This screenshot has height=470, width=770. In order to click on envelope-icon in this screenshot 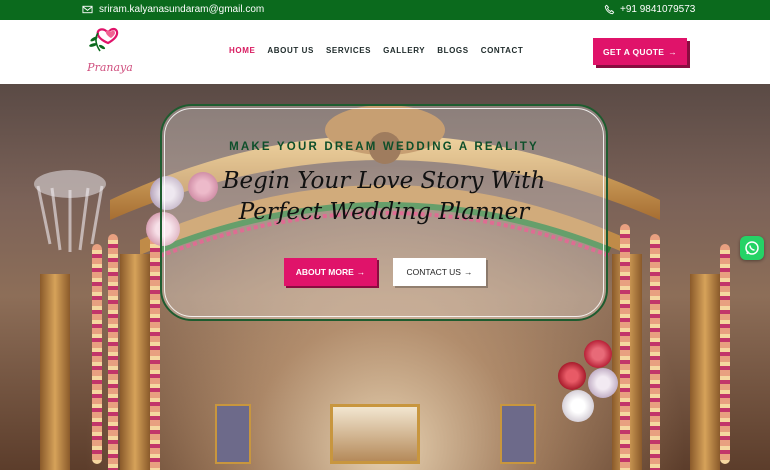, I will do `click(87, 9)`.